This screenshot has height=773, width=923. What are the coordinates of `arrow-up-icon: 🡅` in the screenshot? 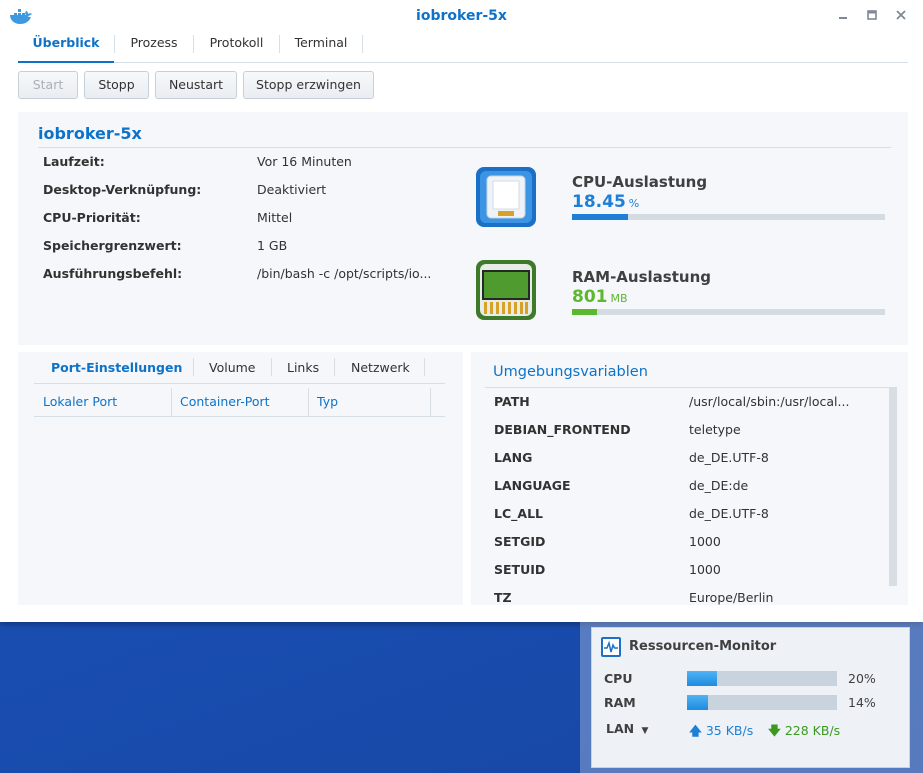 It's located at (695, 730).